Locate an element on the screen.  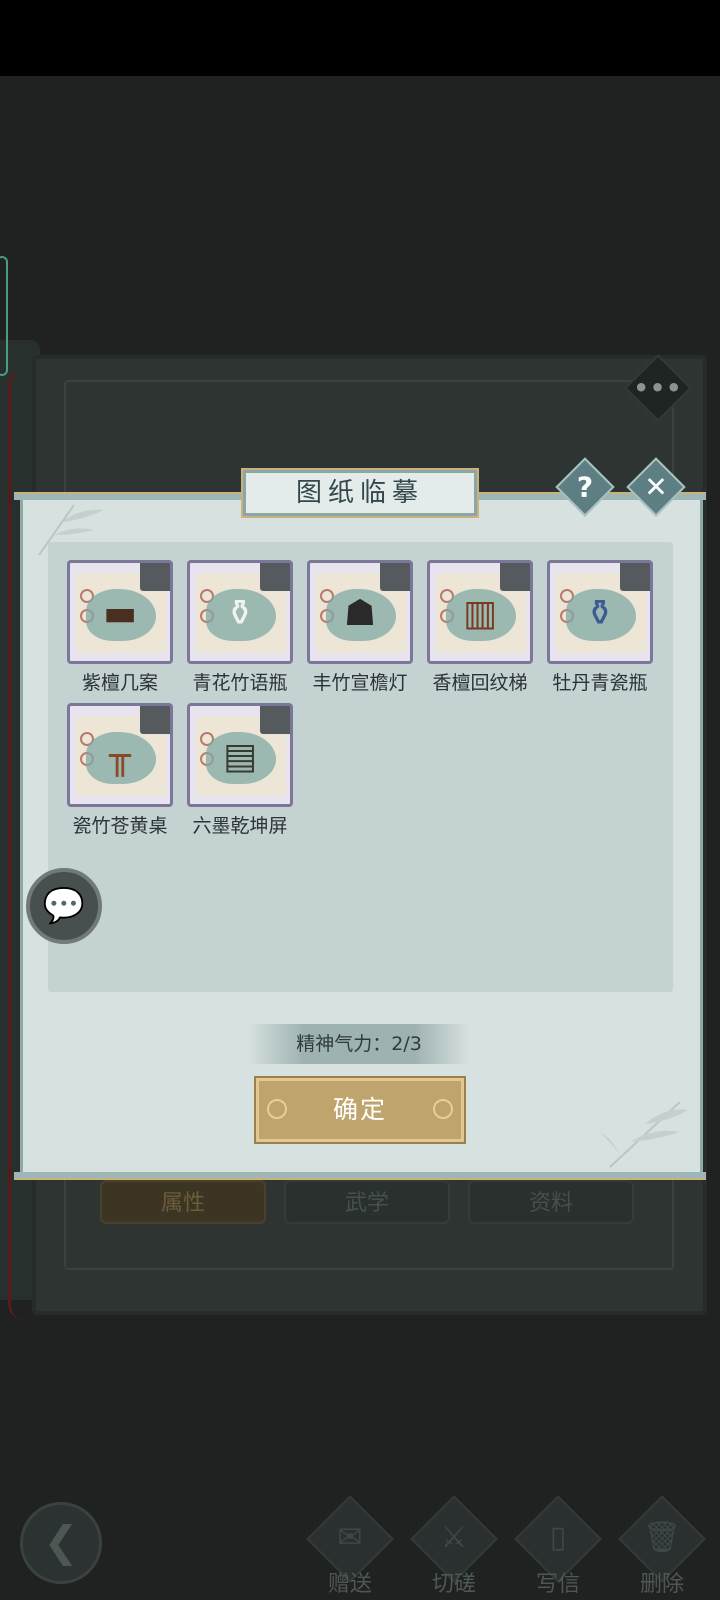
side-tab-edge is located at coordinates (4, 316).